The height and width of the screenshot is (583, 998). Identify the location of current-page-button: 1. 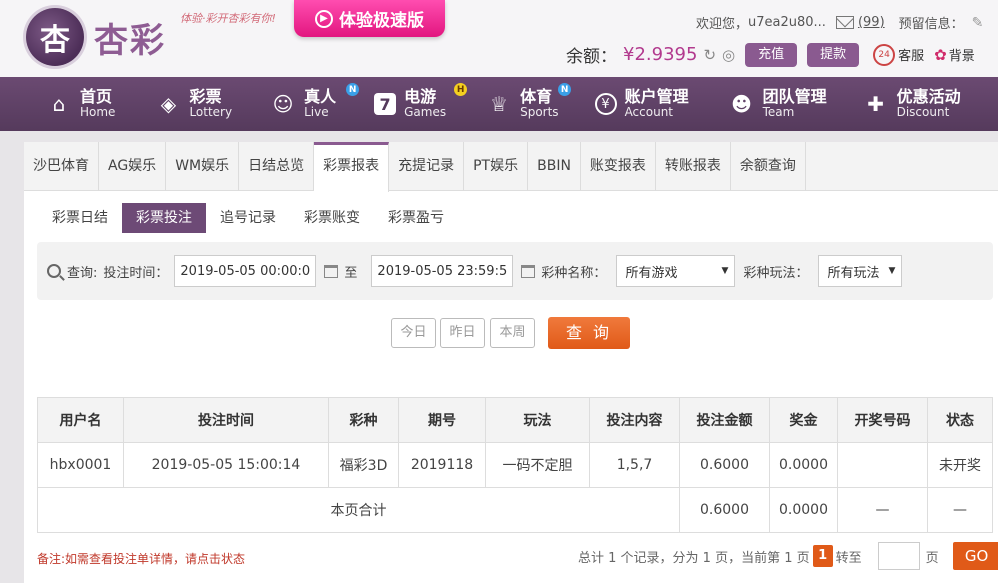
(822, 556).